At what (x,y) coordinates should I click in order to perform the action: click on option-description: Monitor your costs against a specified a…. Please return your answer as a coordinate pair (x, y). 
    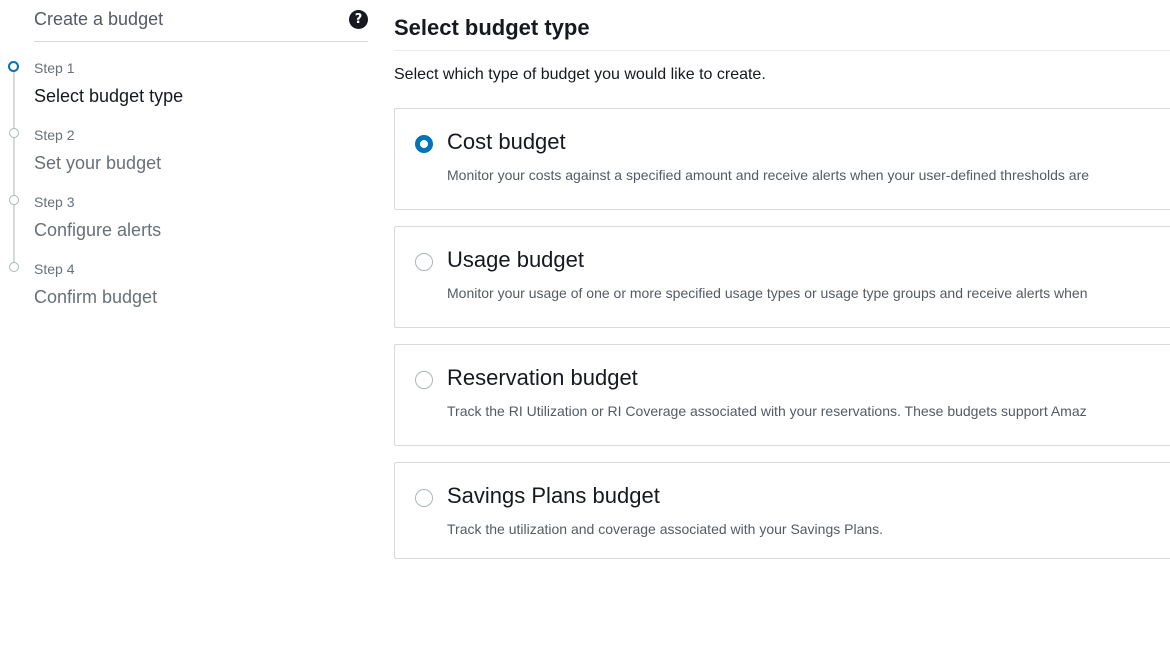
    Looking at the image, I should click on (768, 175).